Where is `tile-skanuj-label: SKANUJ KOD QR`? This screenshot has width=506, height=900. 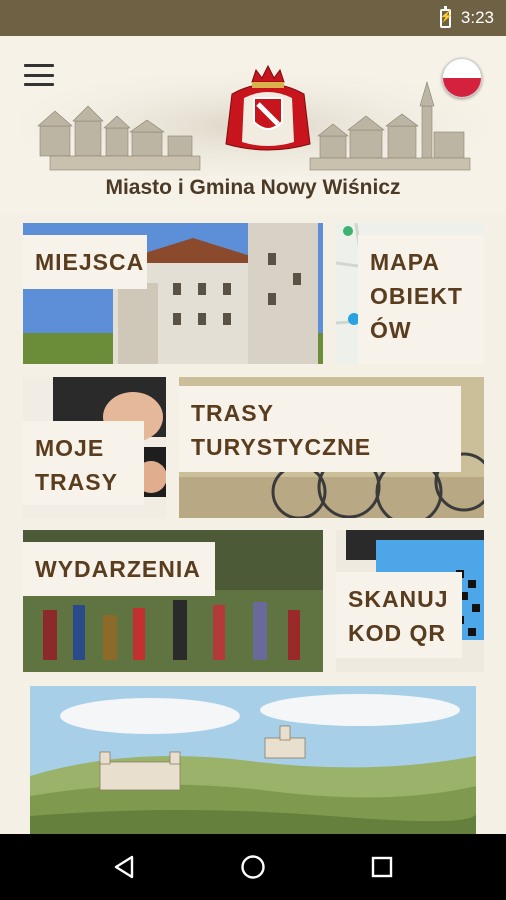 tile-skanuj-label: SKANUJ KOD QR is located at coordinates (399, 615).